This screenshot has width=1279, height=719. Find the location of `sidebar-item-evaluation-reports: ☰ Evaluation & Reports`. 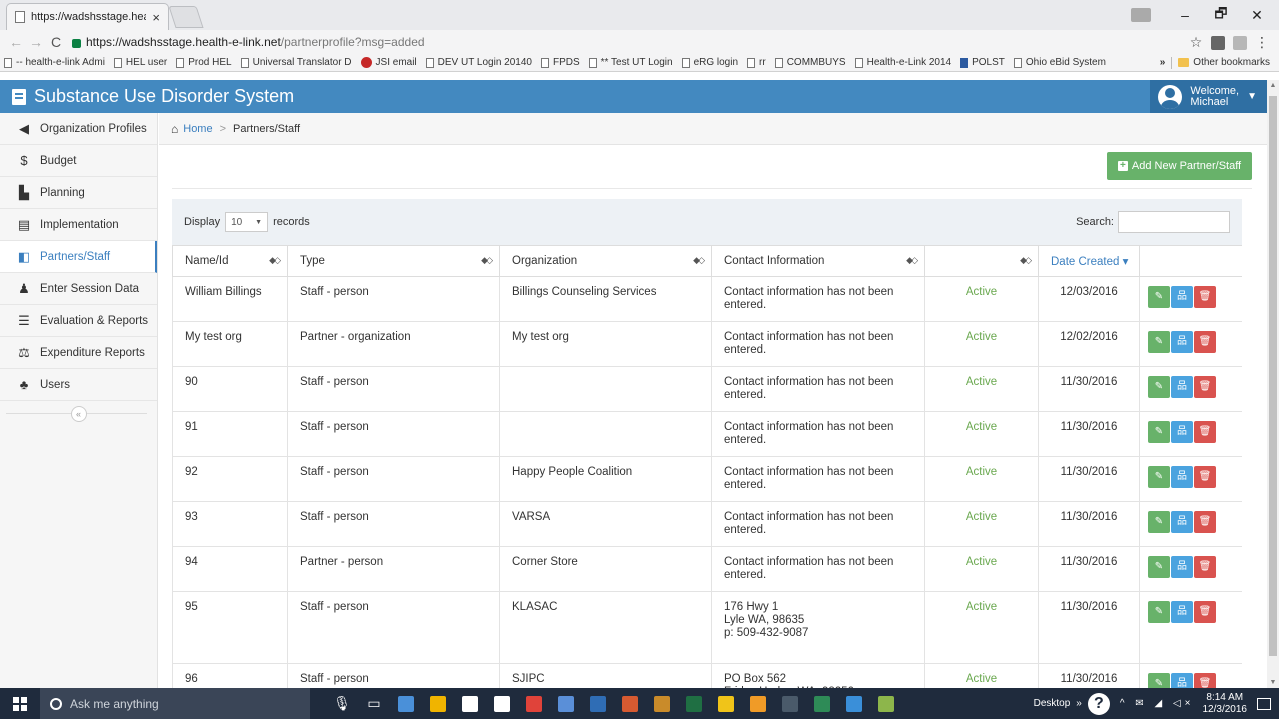

sidebar-item-evaluation-reports: ☰ Evaluation & Reports is located at coordinates (78, 321).